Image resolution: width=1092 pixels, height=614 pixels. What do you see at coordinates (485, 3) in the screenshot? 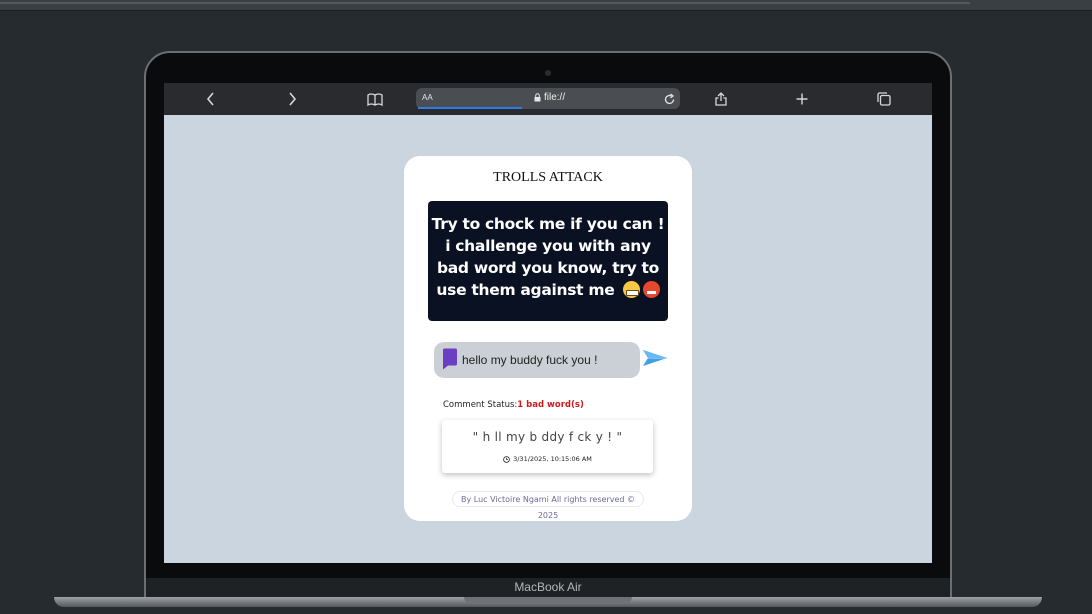
I see `top-strip-line` at bounding box center [485, 3].